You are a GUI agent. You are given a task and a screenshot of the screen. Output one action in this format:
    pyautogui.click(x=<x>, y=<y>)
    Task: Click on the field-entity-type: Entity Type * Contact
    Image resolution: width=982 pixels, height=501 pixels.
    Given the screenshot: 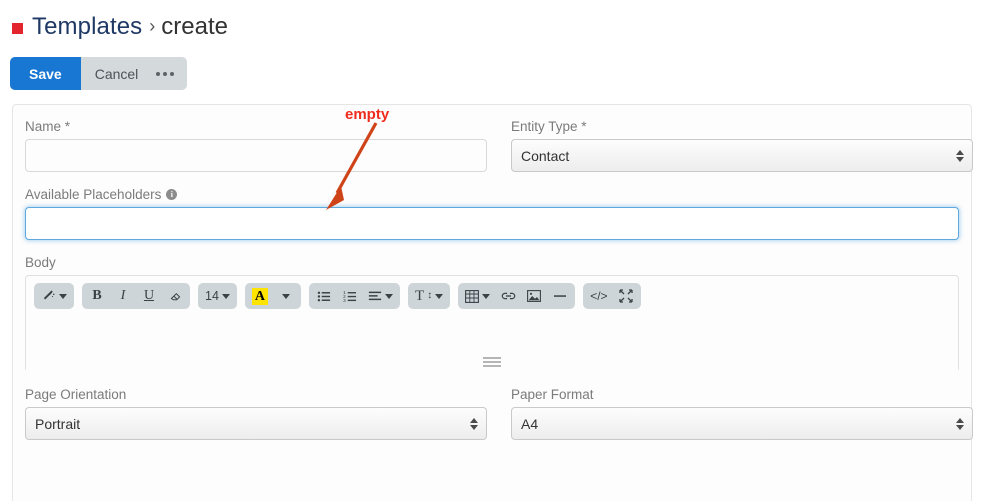 What is the action you would take?
    pyautogui.click(x=742, y=145)
    